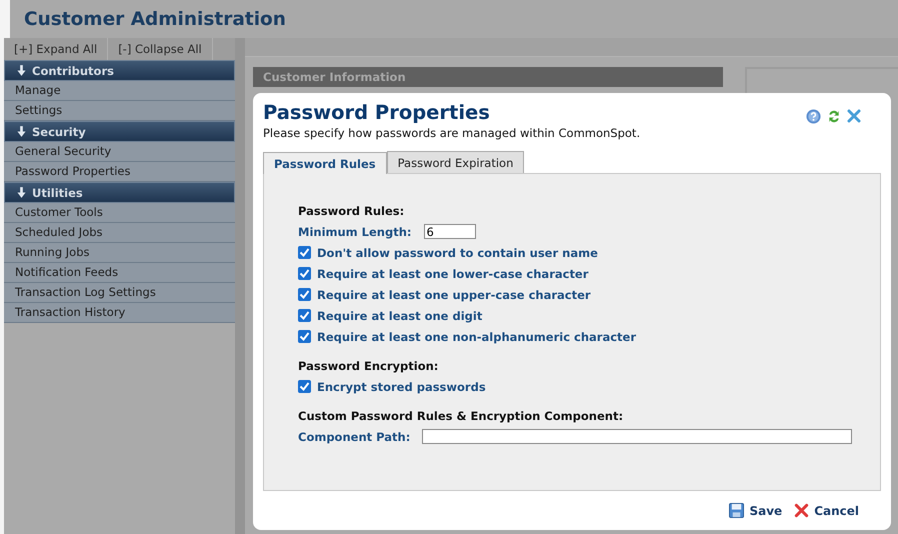 The height and width of the screenshot is (534, 898). I want to click on section-header: Security, so click(119, 131).